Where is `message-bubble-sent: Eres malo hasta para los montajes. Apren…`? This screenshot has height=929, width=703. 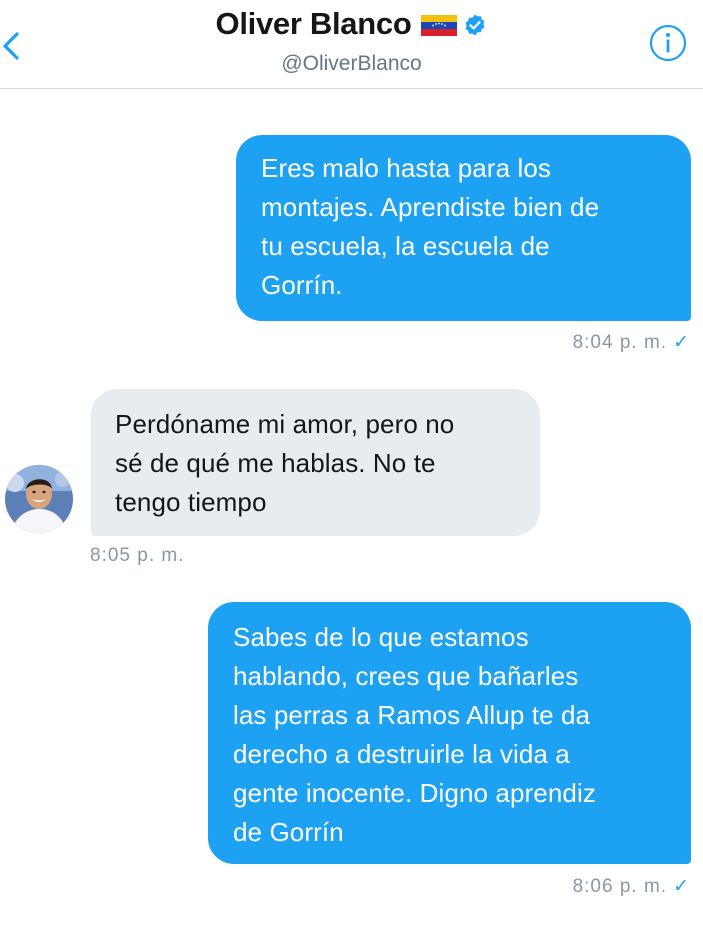
message-bubble-sent: Eres malo hasta para los montajes. Apren… is located at coordinates (463, 228).